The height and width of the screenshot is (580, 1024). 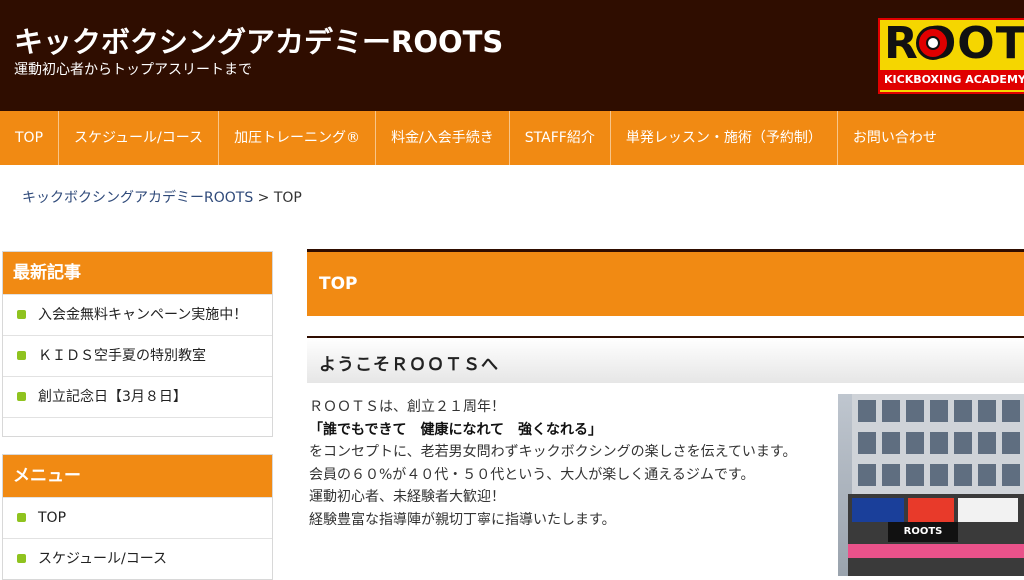 What do you see at coordinates (258, 40) in the screenshot?
I see `site-title: キックボクシングアカデミーROOTS` at bounding box center [258, 40].